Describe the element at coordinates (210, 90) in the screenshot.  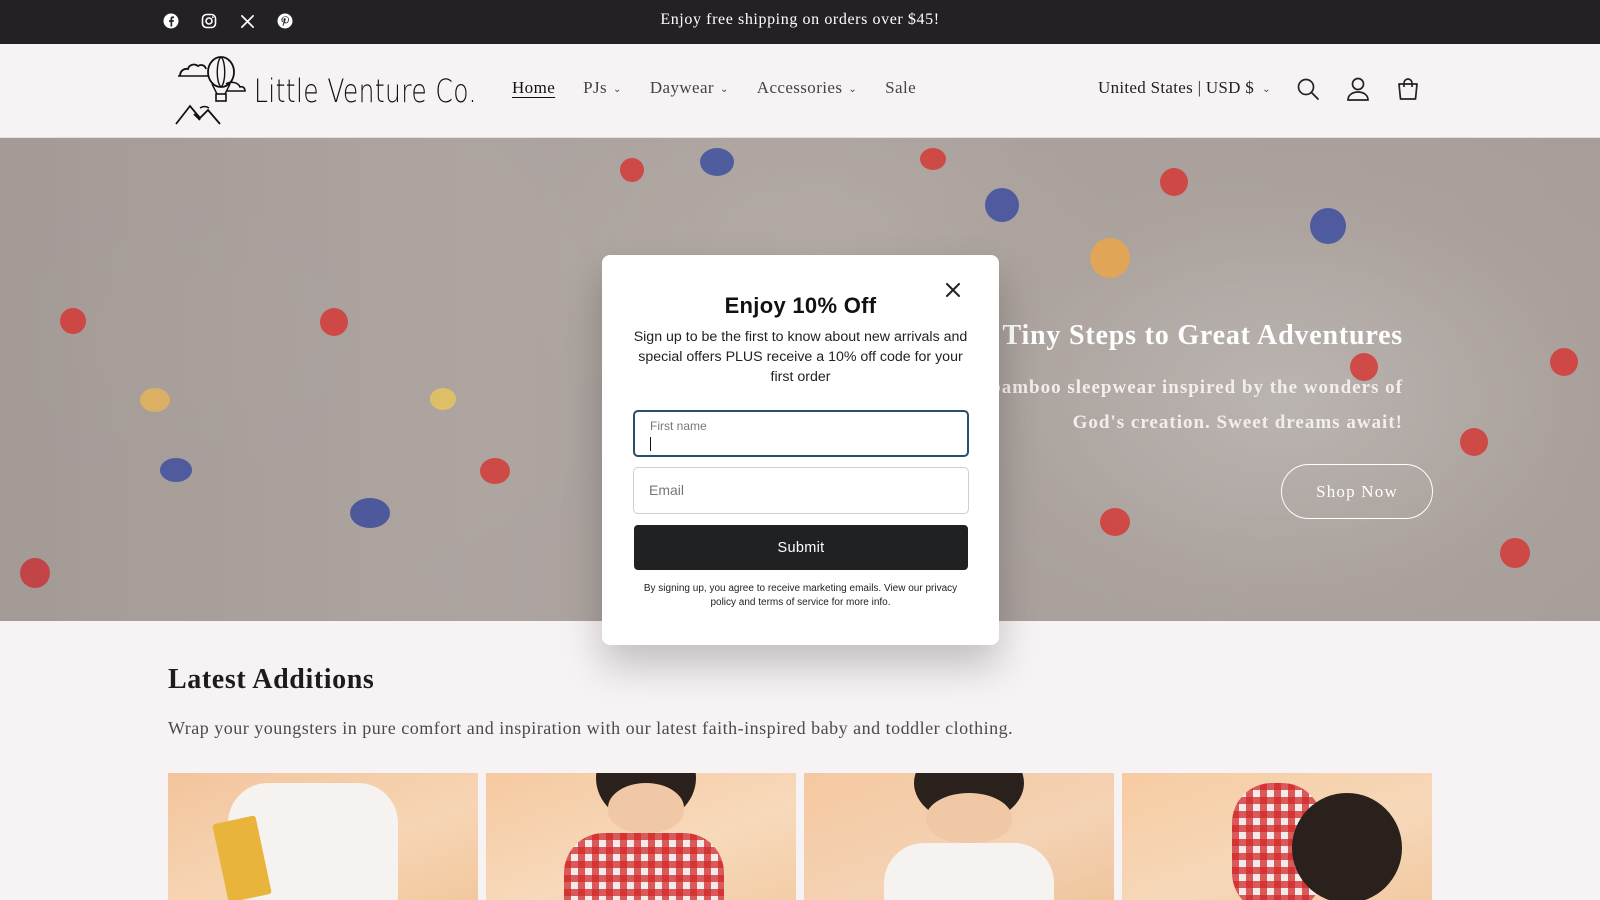
I see `hot-air-balloon-logo-icon` at that location.